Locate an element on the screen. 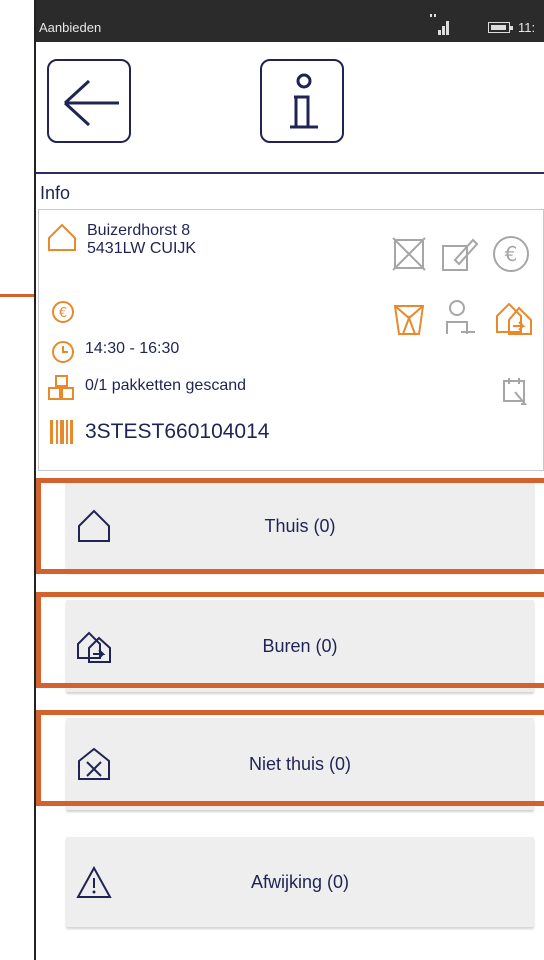 This screenshot has width=544, height=960. afwijking-label: Afwijking (0) is located at coordinates (300, 881).